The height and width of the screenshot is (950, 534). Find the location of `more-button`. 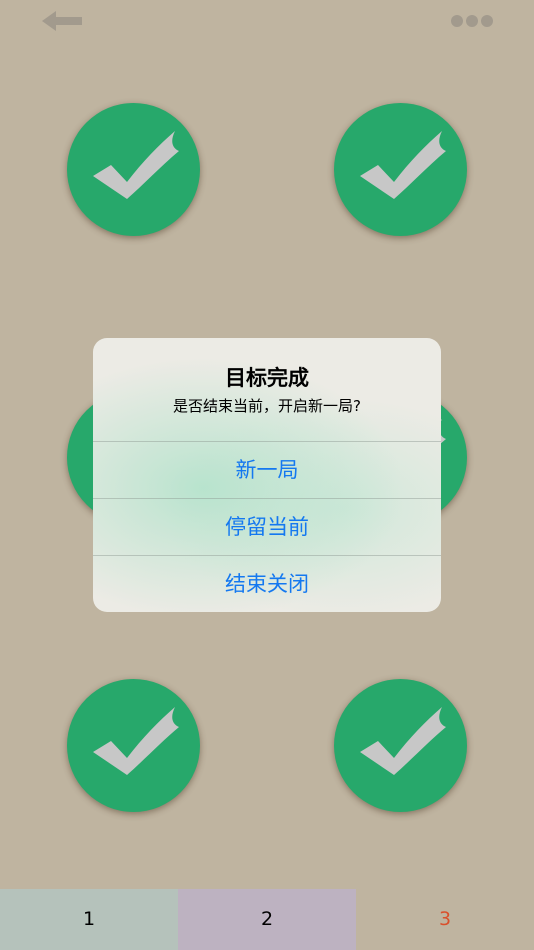

more-button is located at coordinates (472, 21).